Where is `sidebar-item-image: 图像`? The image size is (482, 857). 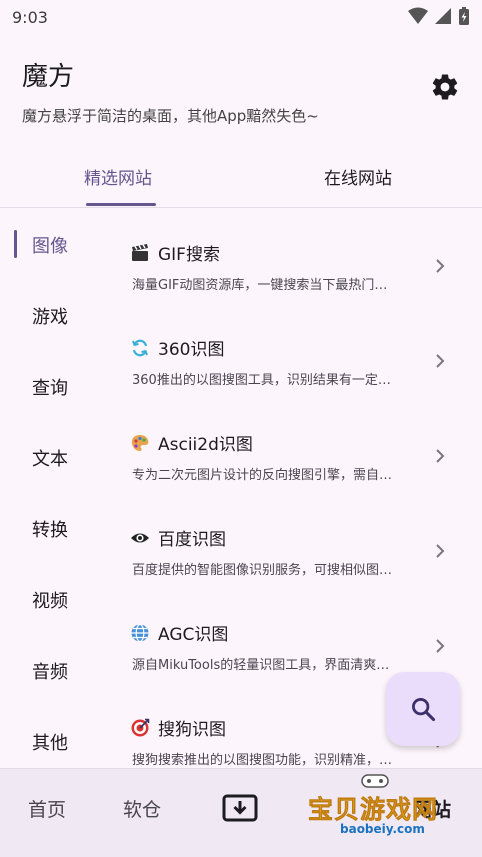
sidebar-item-image: 图像 is located at coordinates (50, 245).